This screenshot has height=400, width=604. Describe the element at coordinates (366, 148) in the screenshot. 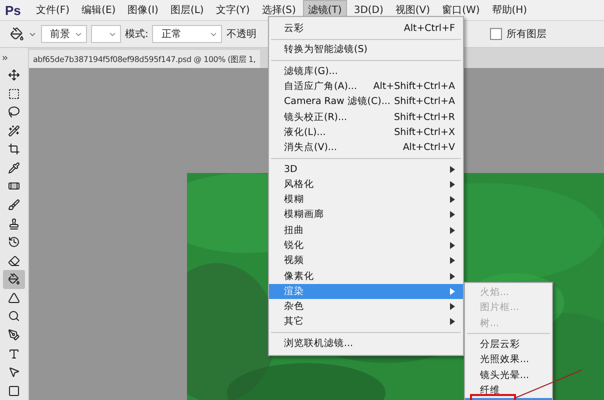

I see `menu-item: 消失点(V)... Alt+Ctrl+V` at that location.